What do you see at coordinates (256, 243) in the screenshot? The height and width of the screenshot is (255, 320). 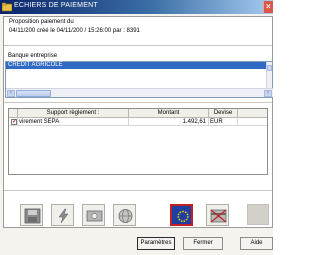 I see `help-button: Aide` at bounding box center [256, 243].